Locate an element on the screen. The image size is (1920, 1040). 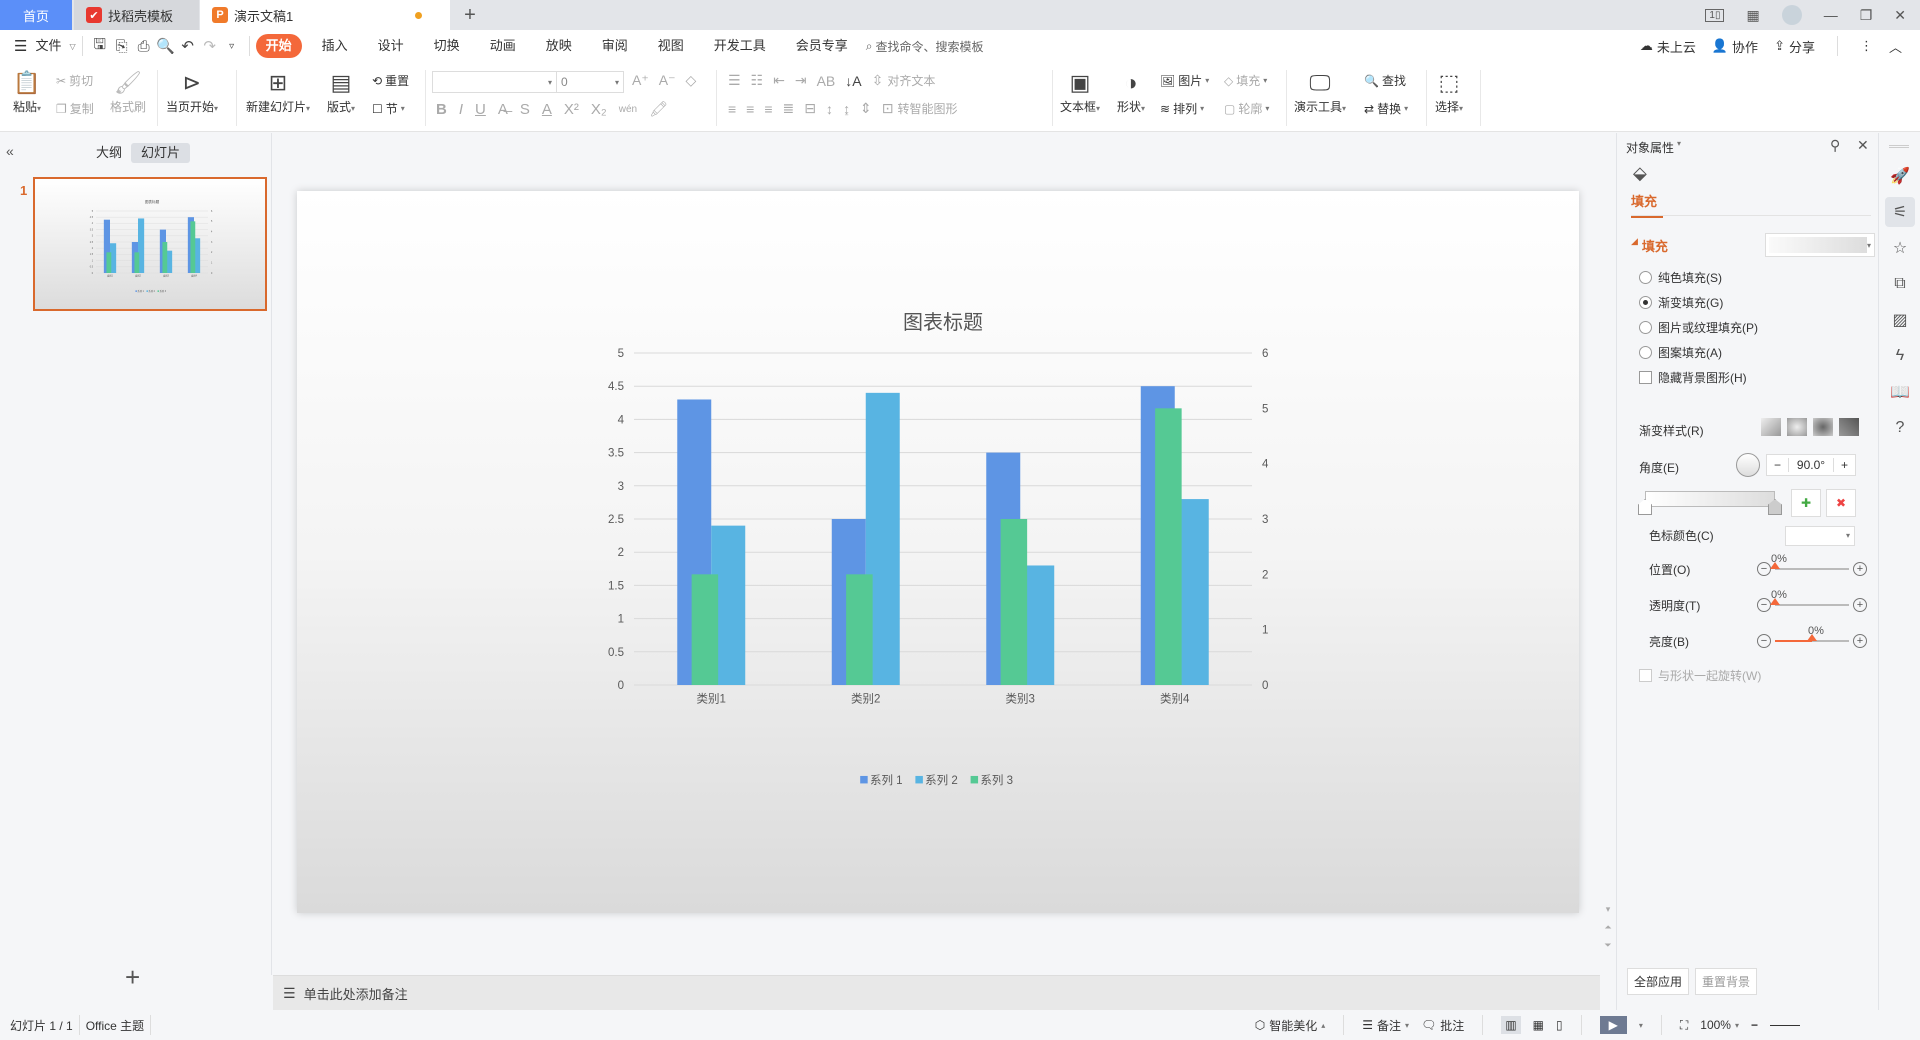
font-grow-icon: A⁺ is located at coordinates (640, 80).